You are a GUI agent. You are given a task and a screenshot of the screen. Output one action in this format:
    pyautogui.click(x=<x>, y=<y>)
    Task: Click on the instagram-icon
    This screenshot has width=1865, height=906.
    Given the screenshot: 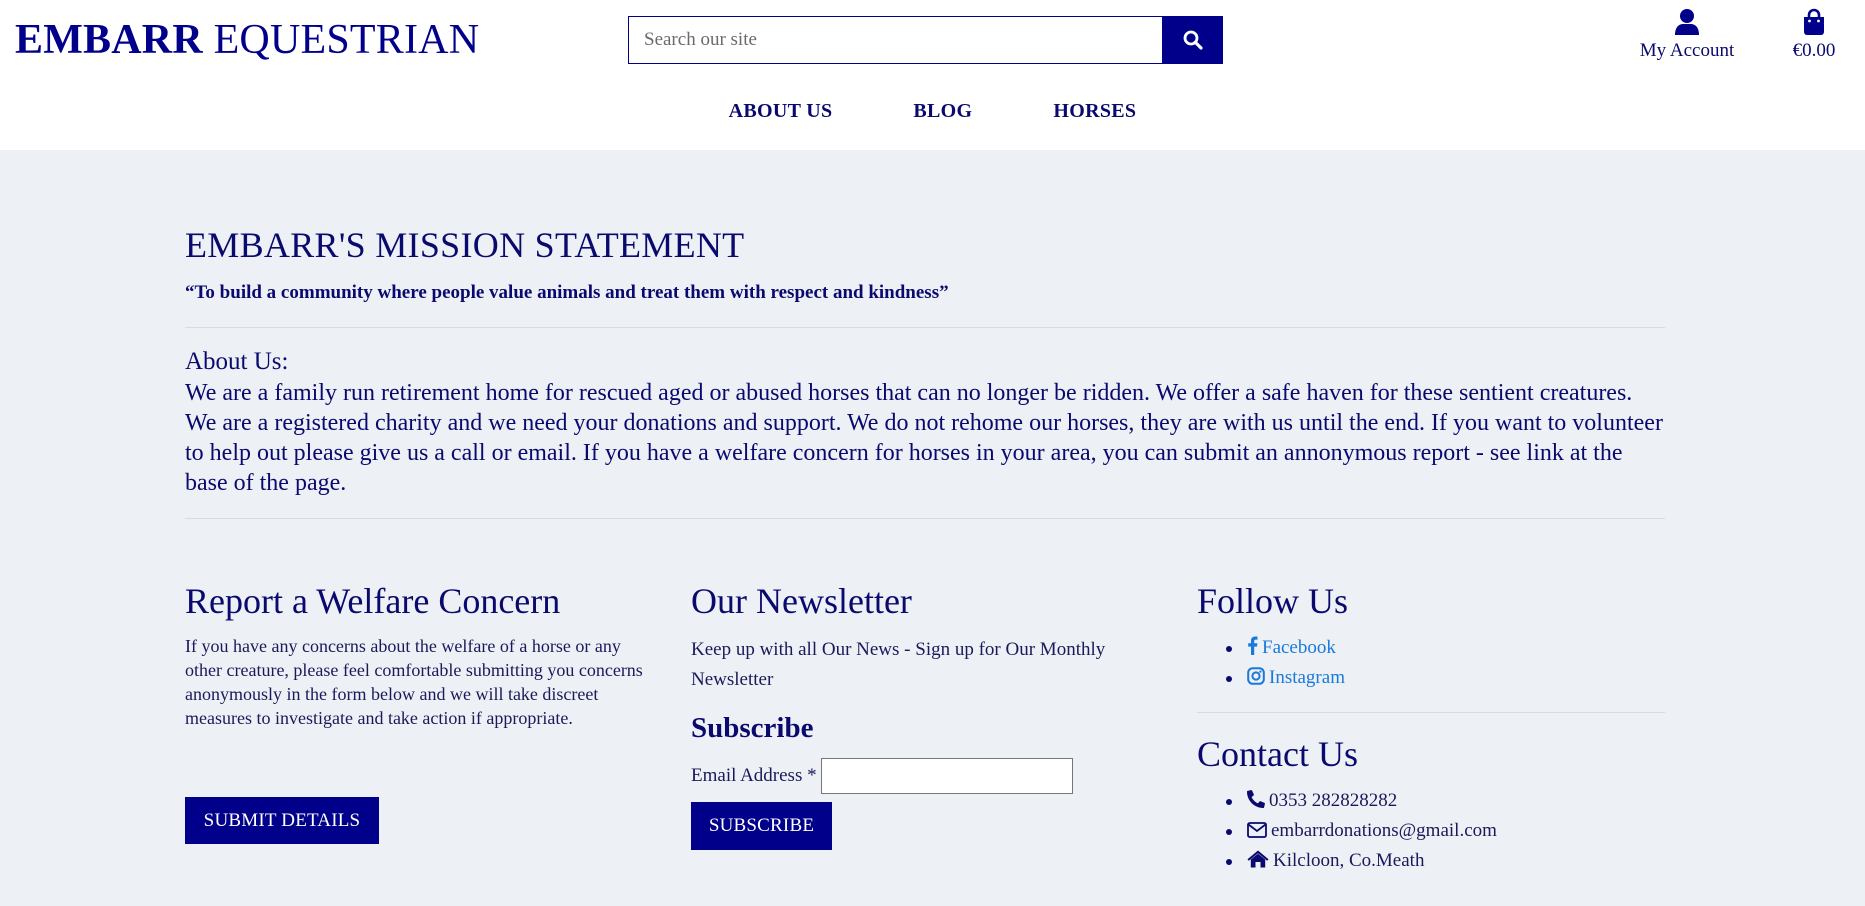 What is the action you would take?
    pyautogui.click(x=1256, y=676)
    